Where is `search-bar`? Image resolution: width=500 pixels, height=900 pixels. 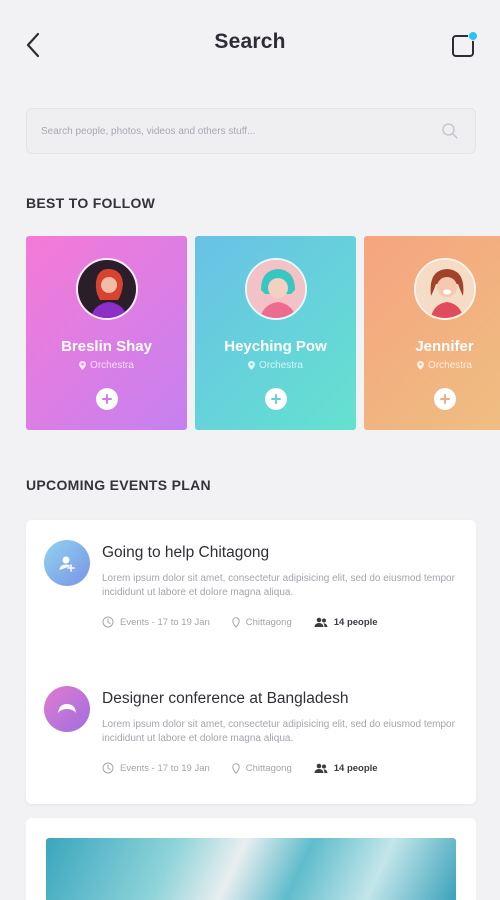
search-bar is located at coordinates (251, 131).